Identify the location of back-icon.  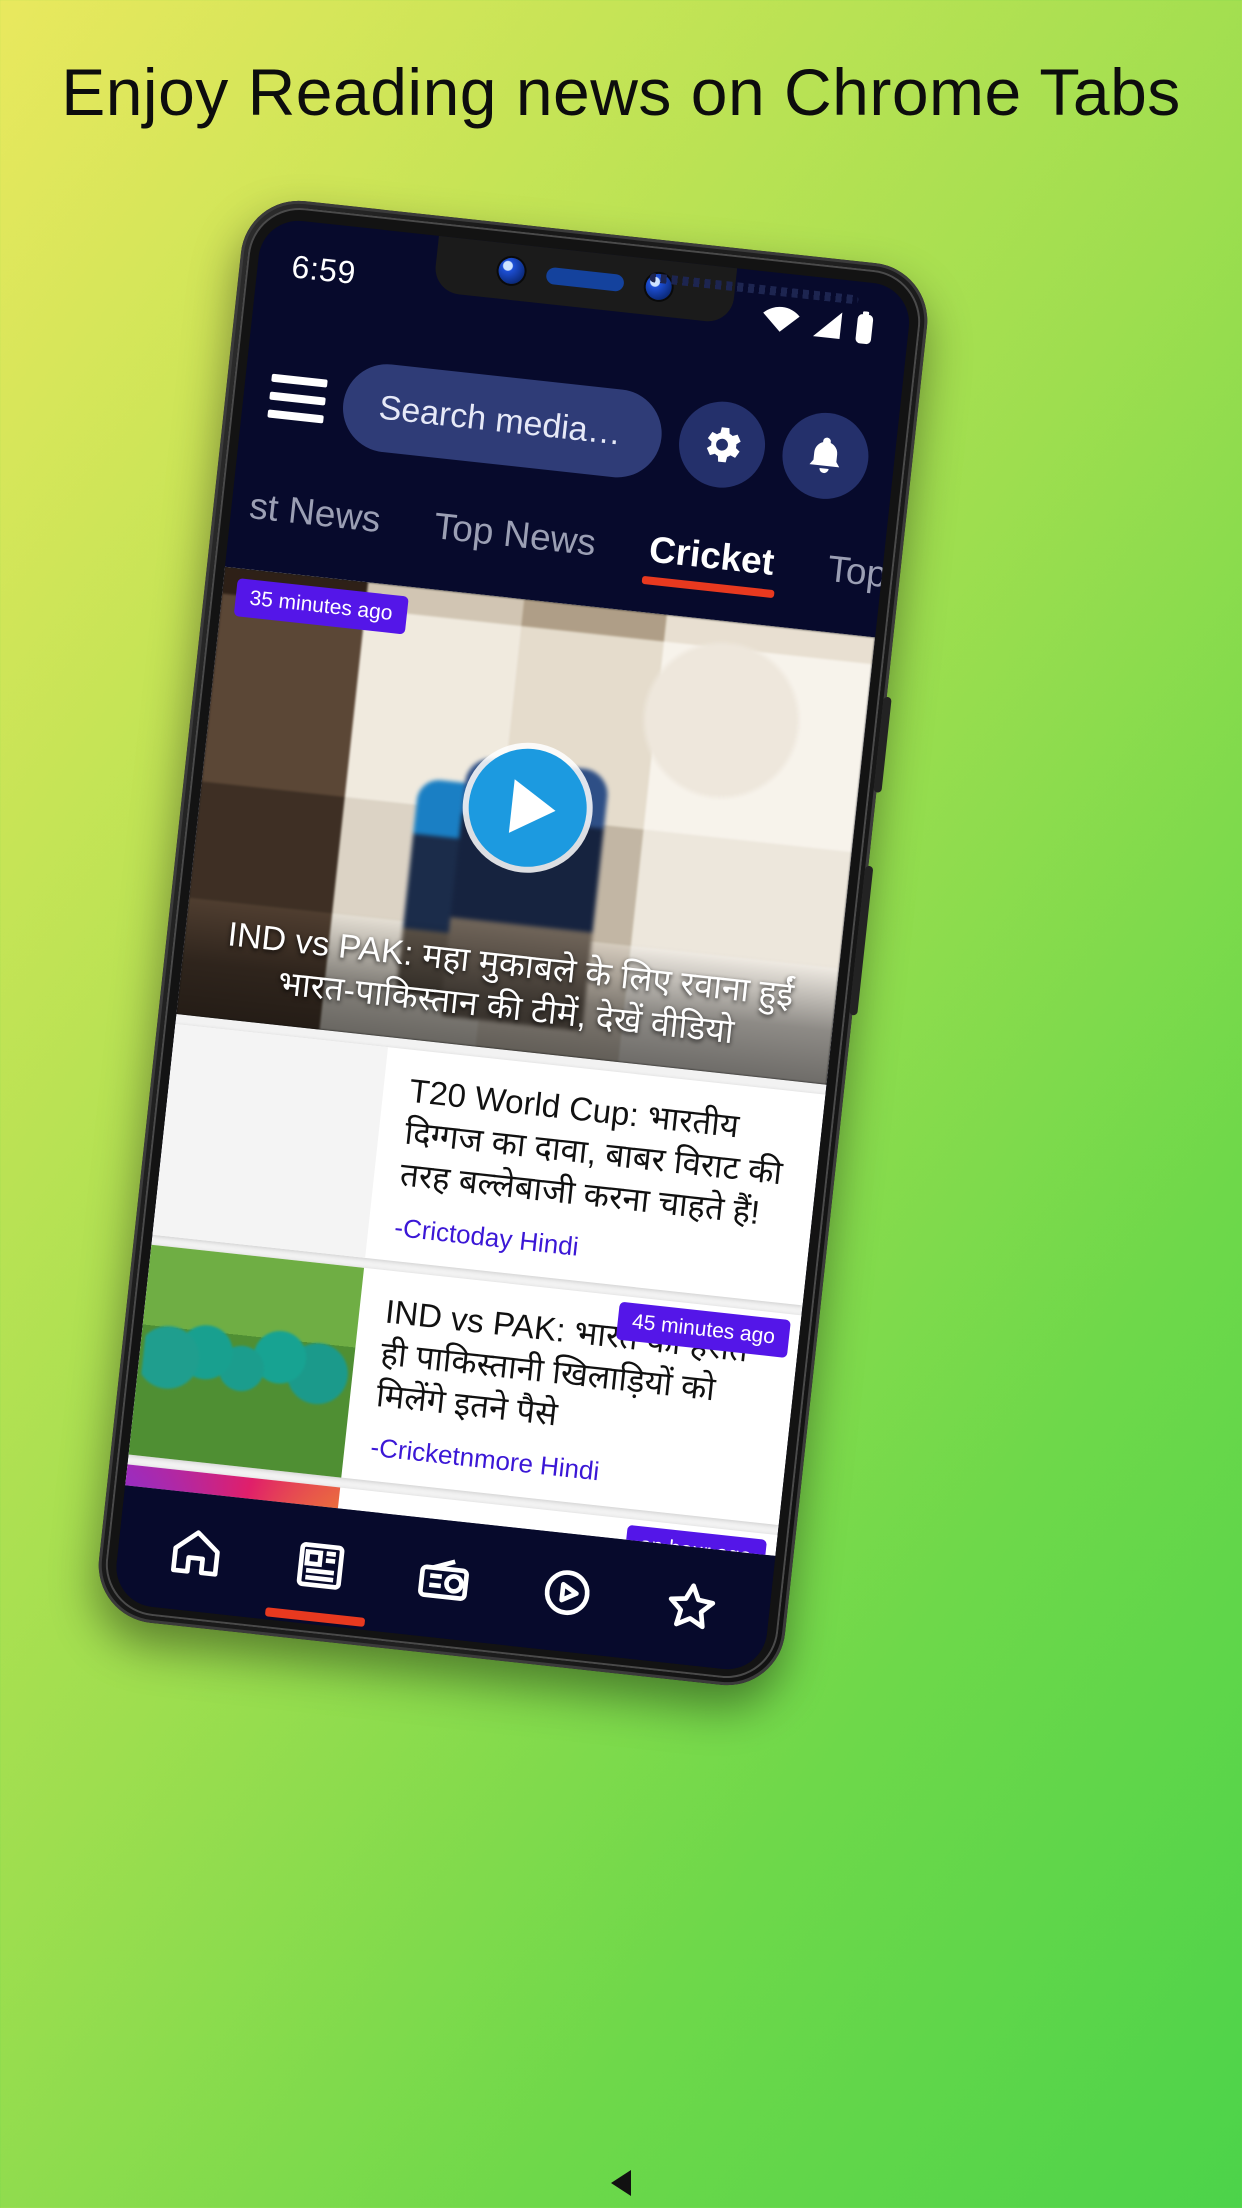
(621, 2183).